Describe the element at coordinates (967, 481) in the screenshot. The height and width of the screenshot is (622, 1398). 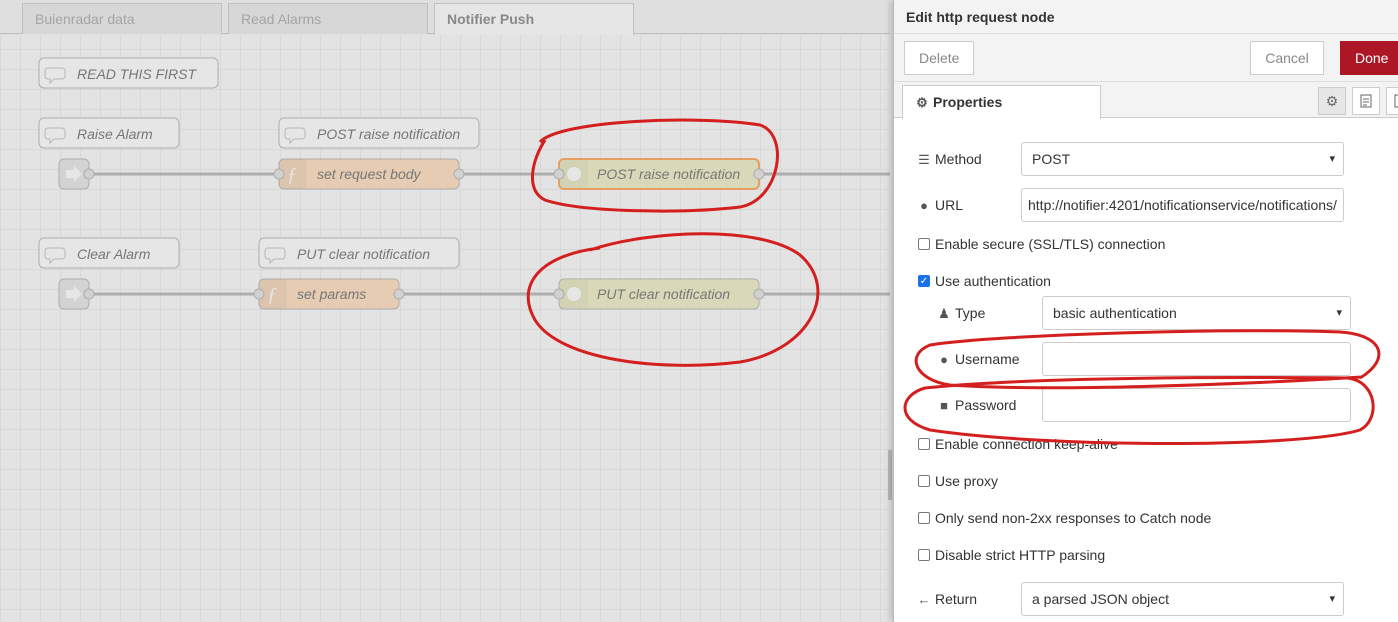
I see `use-proxy-label: Use proxy` at that location.